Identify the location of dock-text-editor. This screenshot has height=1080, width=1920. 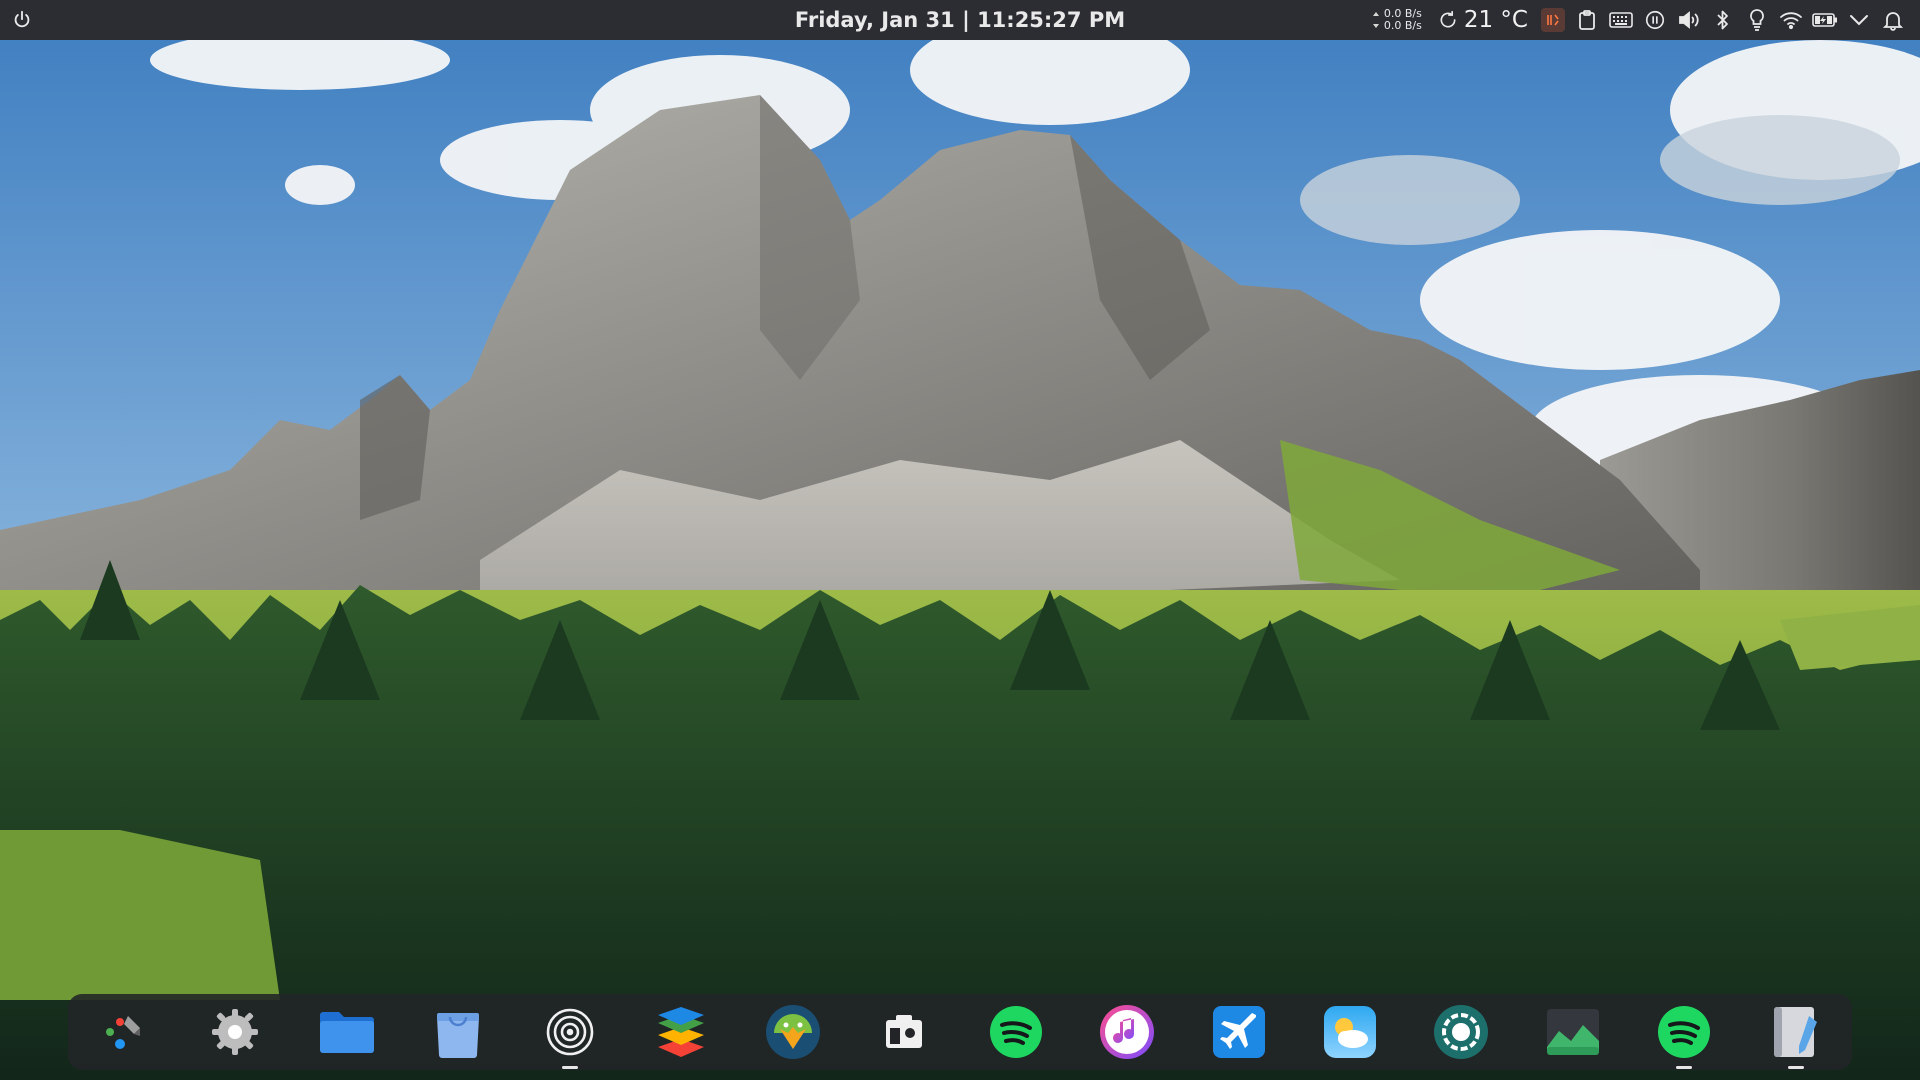
(1796, 1034).